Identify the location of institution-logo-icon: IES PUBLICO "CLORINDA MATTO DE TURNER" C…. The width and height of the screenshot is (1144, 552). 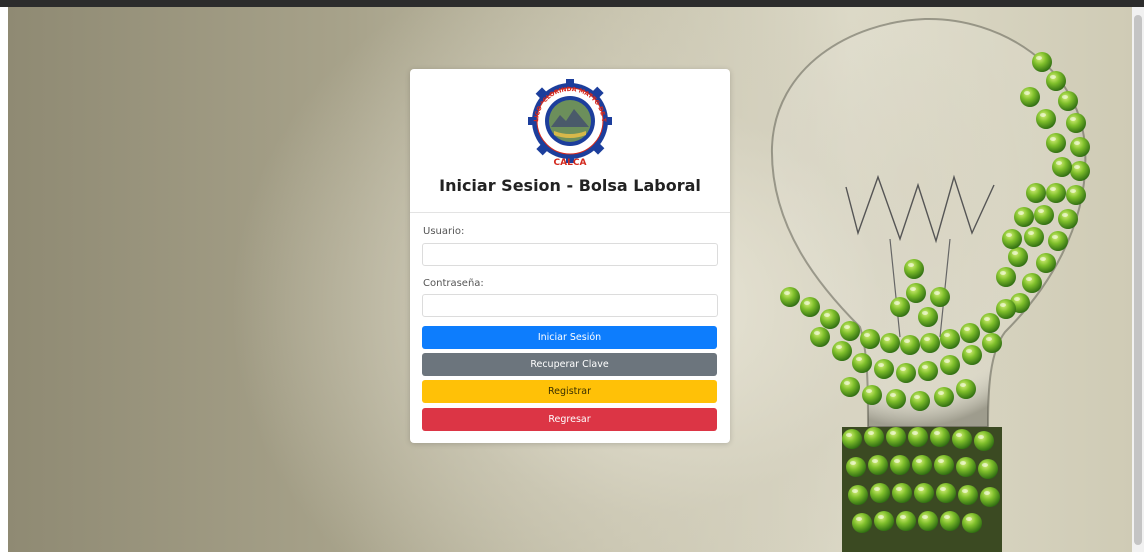
(568, 122).